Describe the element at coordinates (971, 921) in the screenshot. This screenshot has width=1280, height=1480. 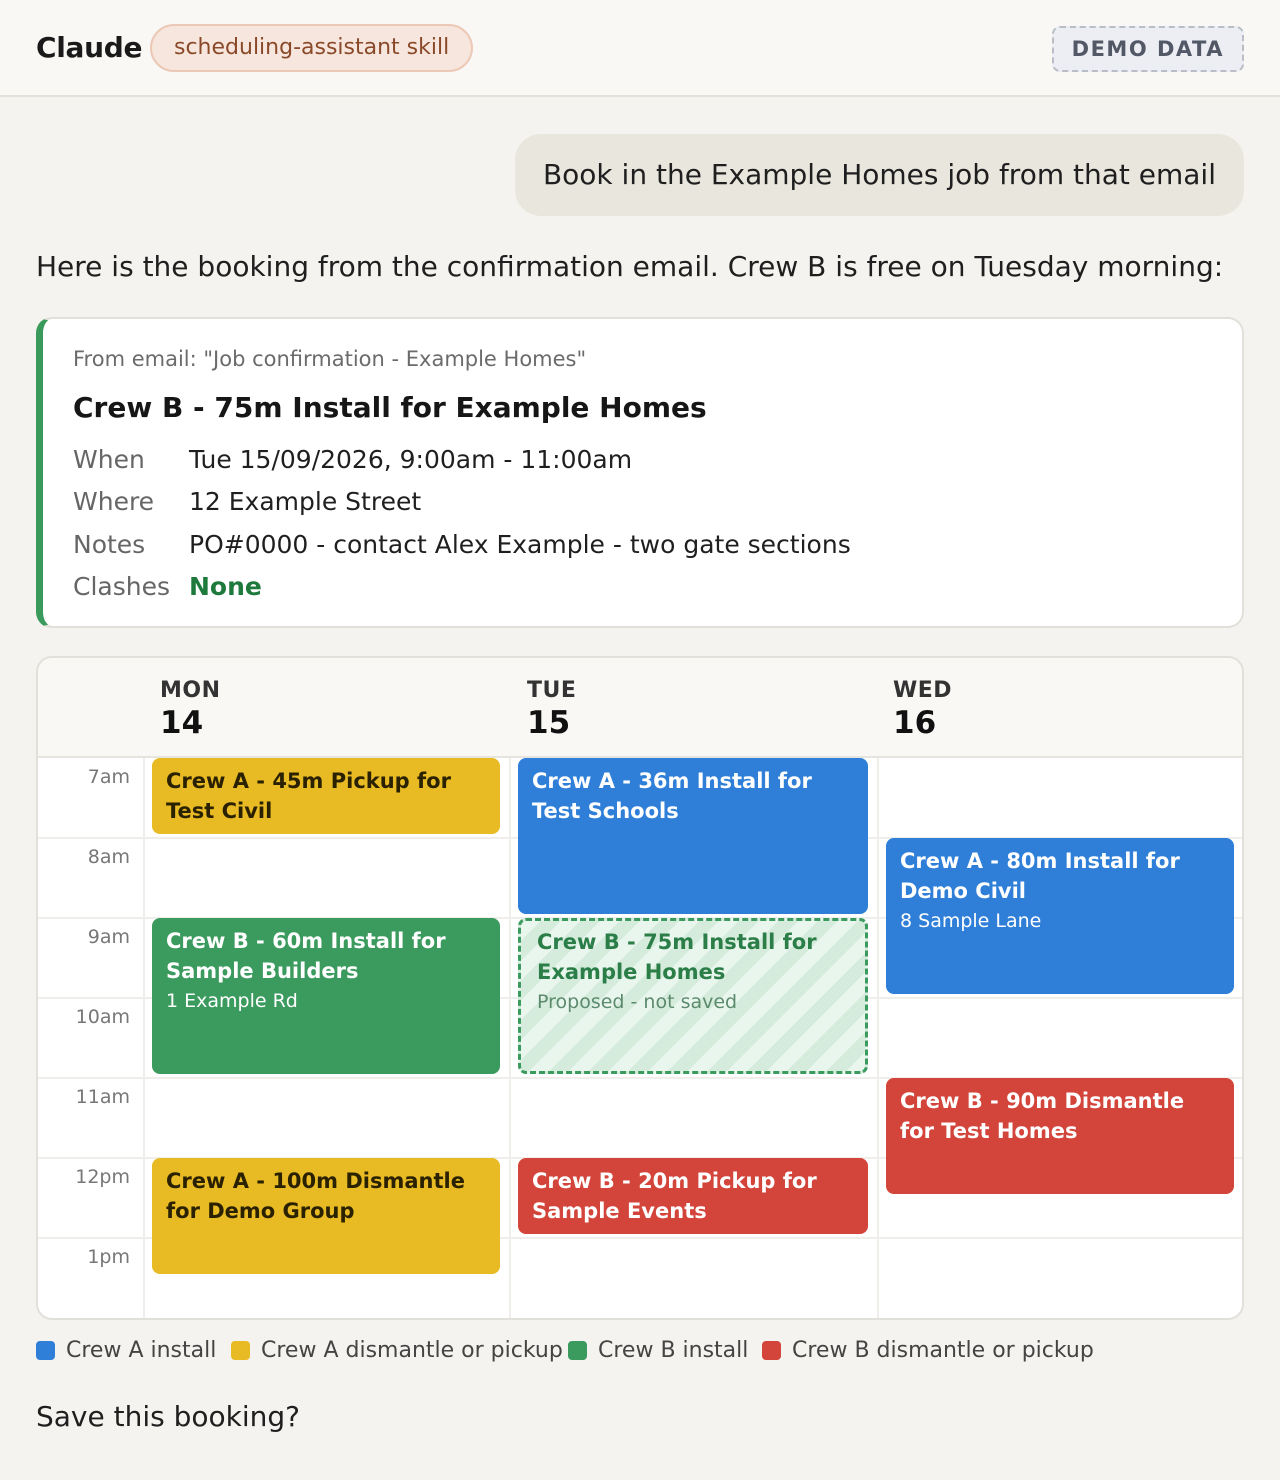
I see `event-location: 8 Sample Lane` at that location.